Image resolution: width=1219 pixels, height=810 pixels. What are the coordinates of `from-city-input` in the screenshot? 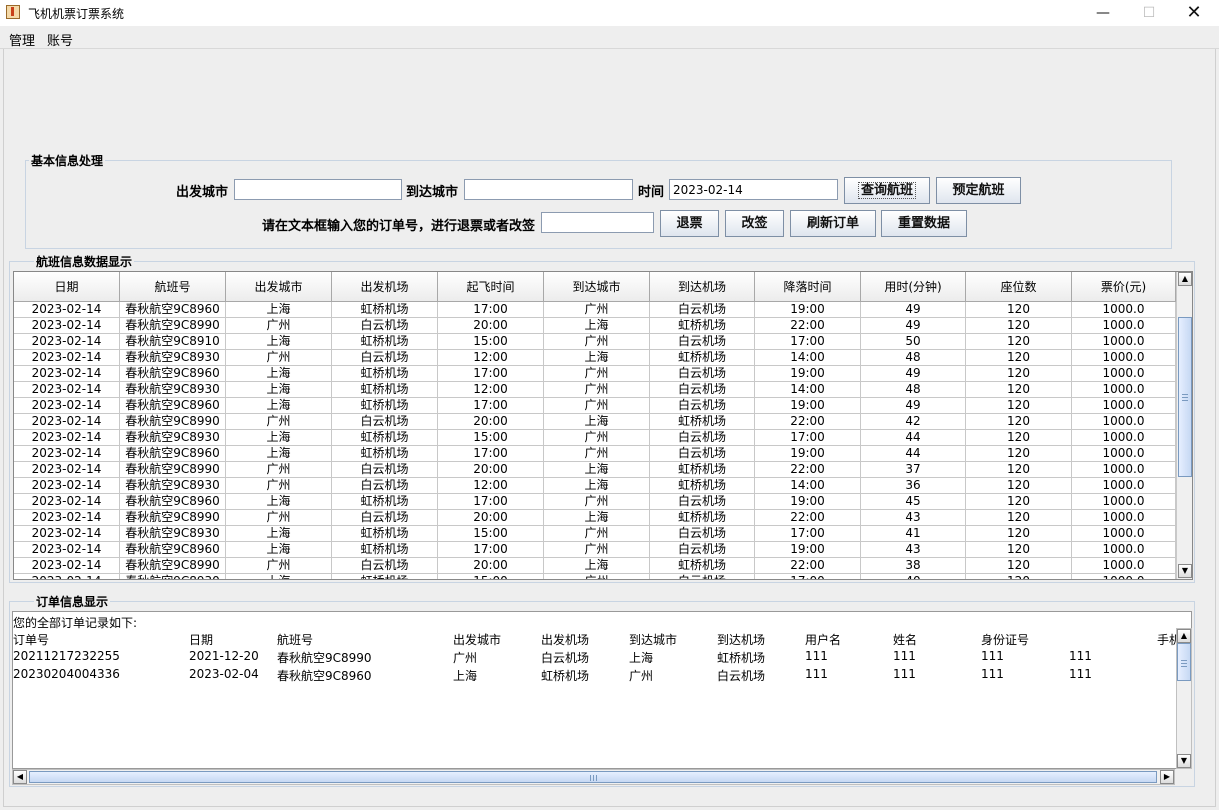 It's located at (318, 189).